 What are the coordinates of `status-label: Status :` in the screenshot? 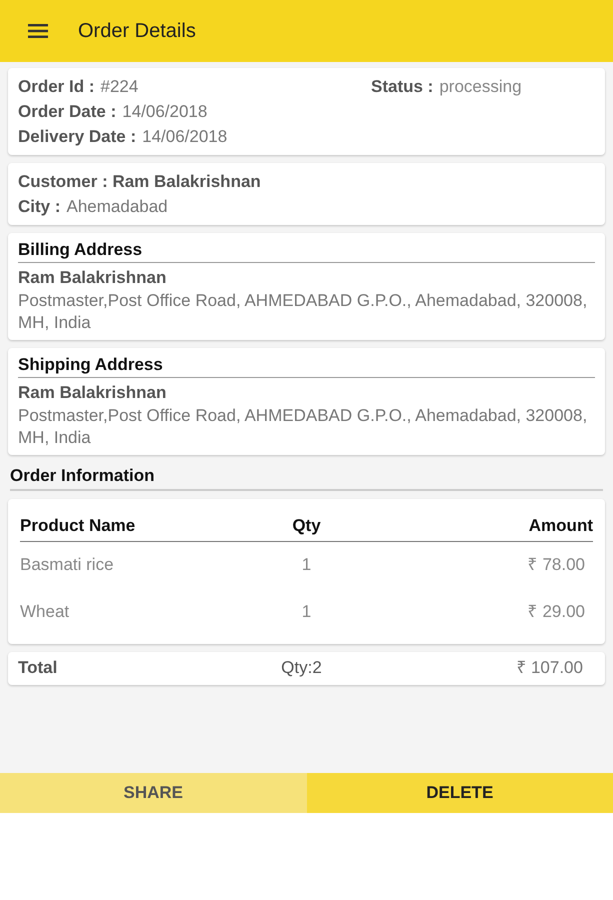 It's located at (402, 87).